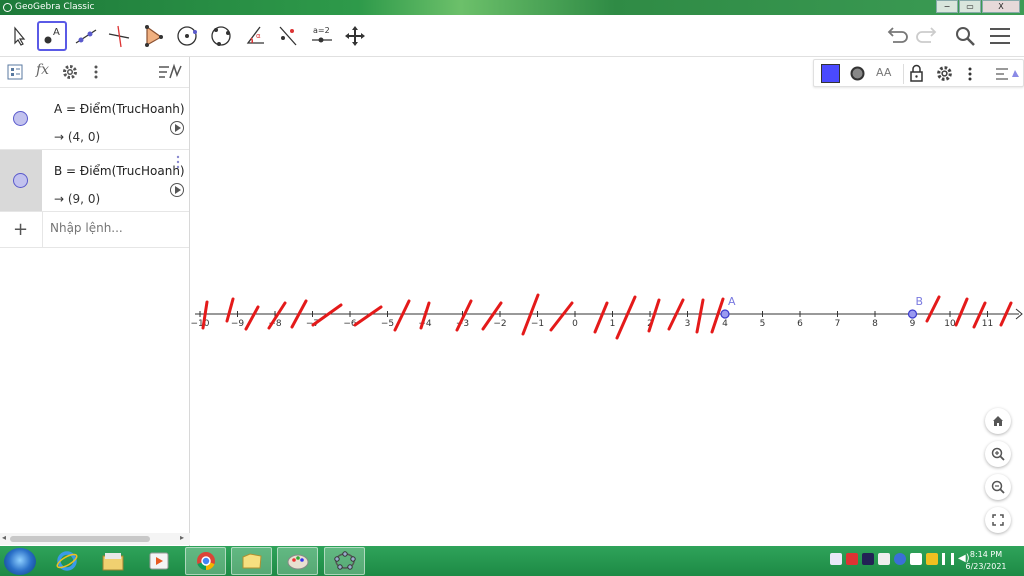  I want to click on zoom-out-button, so click(998, 487).